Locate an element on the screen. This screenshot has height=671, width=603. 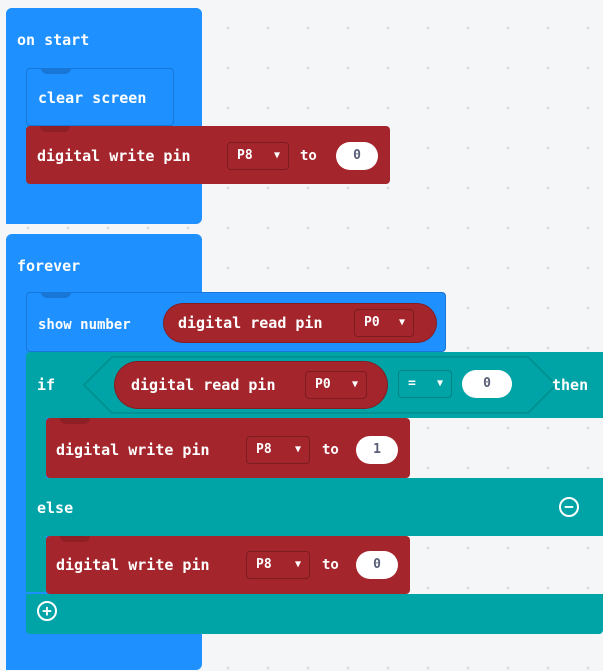
value-input: 1 is located at coordinates (377, 450).